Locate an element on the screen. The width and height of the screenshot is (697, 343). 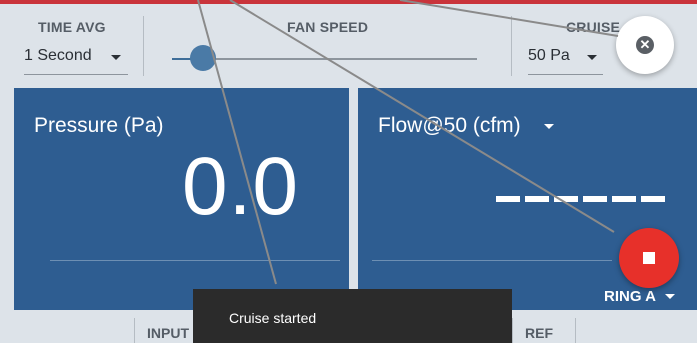
pressure-value: 0.0 is located at coordinates (240, 186).